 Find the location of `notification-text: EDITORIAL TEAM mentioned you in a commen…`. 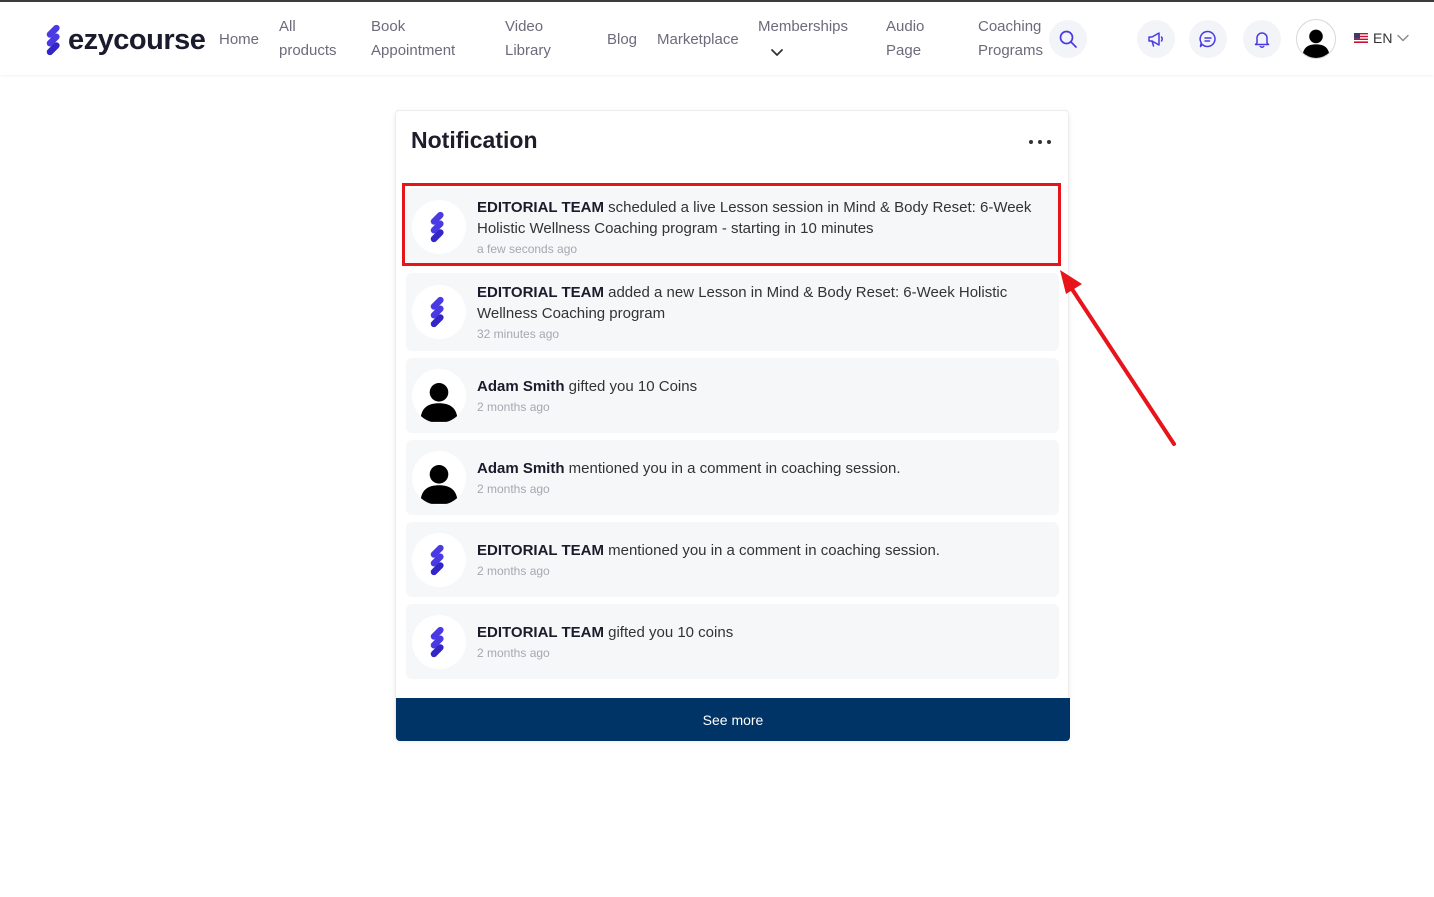

notification-text: EDITORIAL TEAM mentioned you in a commen… is located at coordinates (708, 550).